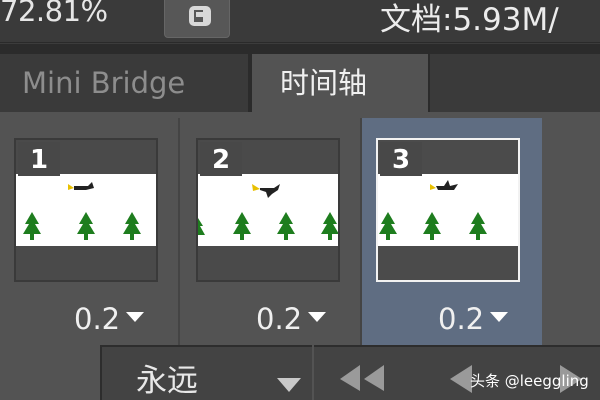  Describe the element at coordinates (469, 20) in the screenshot. I see `document-size-info: 文档:5.93M/` at that location.